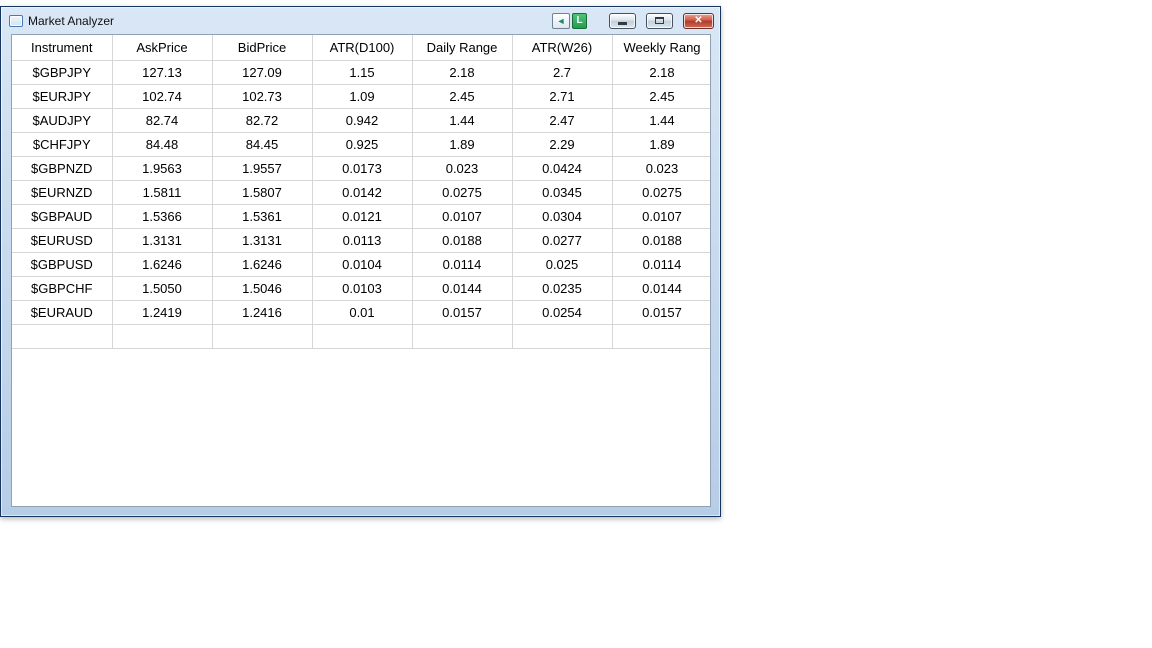 This screenshot has height=648, width=1152. I want to click on instrument-link-arrow-button: ◄, so click(561, 20).